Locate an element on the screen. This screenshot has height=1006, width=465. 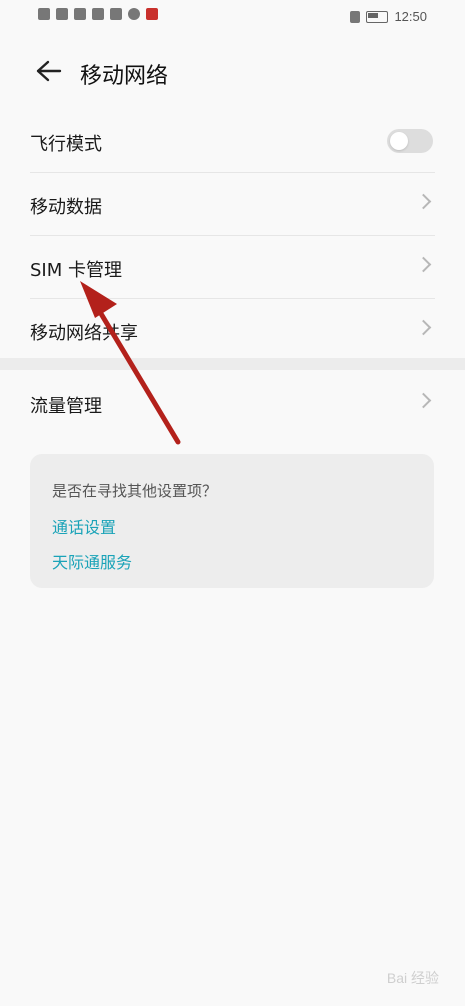
mobile-data-row: 移动数据 is located at coordinates (232, 204).